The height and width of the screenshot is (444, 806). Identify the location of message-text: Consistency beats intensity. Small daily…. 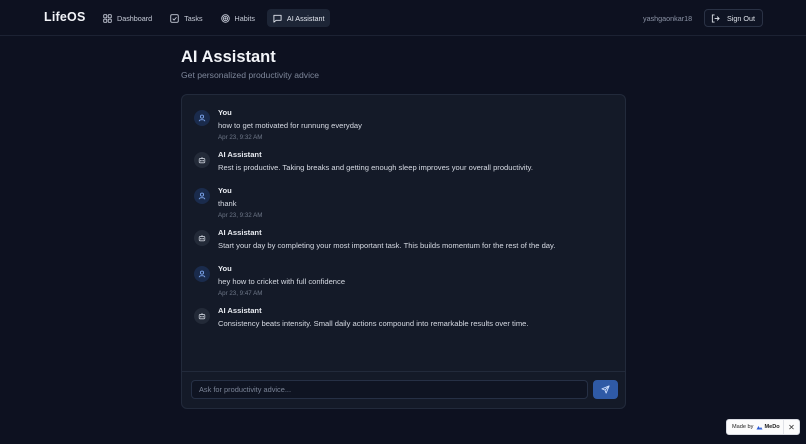
(373, 323).